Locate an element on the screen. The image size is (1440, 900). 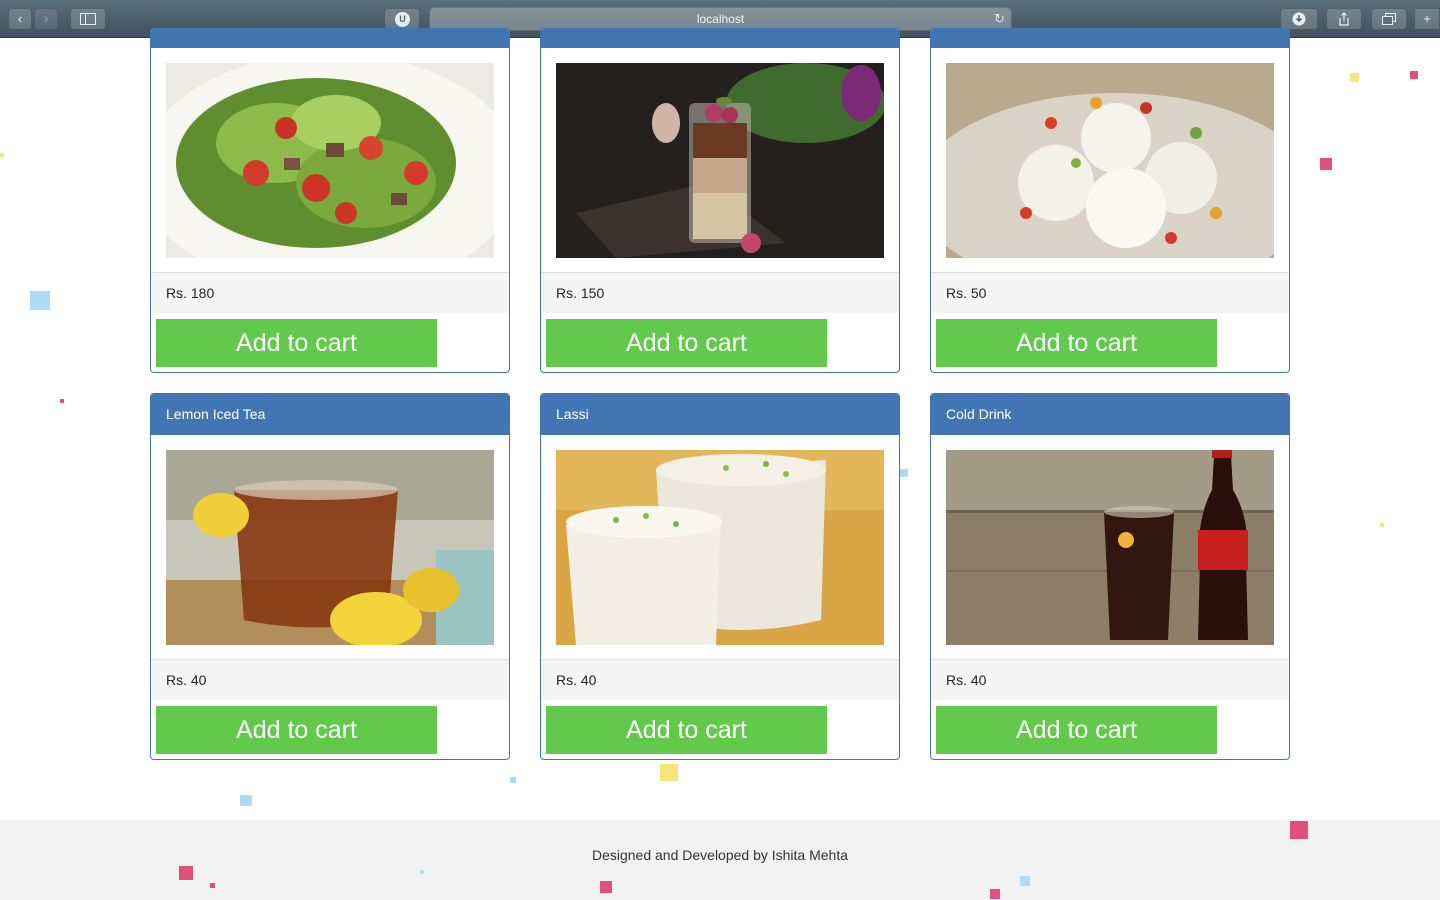
downloads-button is located at coordinates (1299, 19).